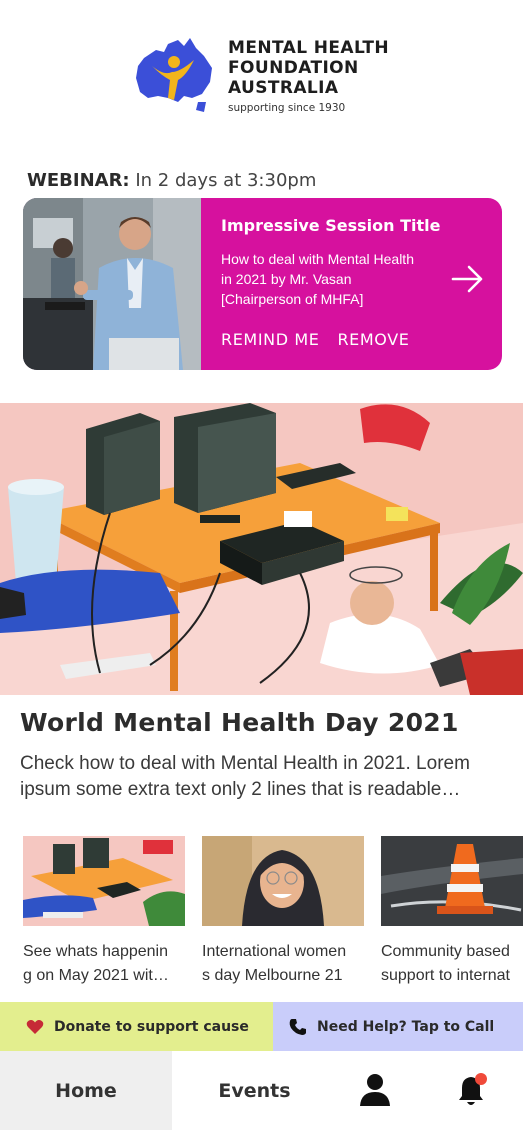 This screenshot has width=523, height=1130. What do you see at coordinates (270, 339) in the screenshot?
I see `remind-me-button: REMIND ME` at bounding box center [270, 339].